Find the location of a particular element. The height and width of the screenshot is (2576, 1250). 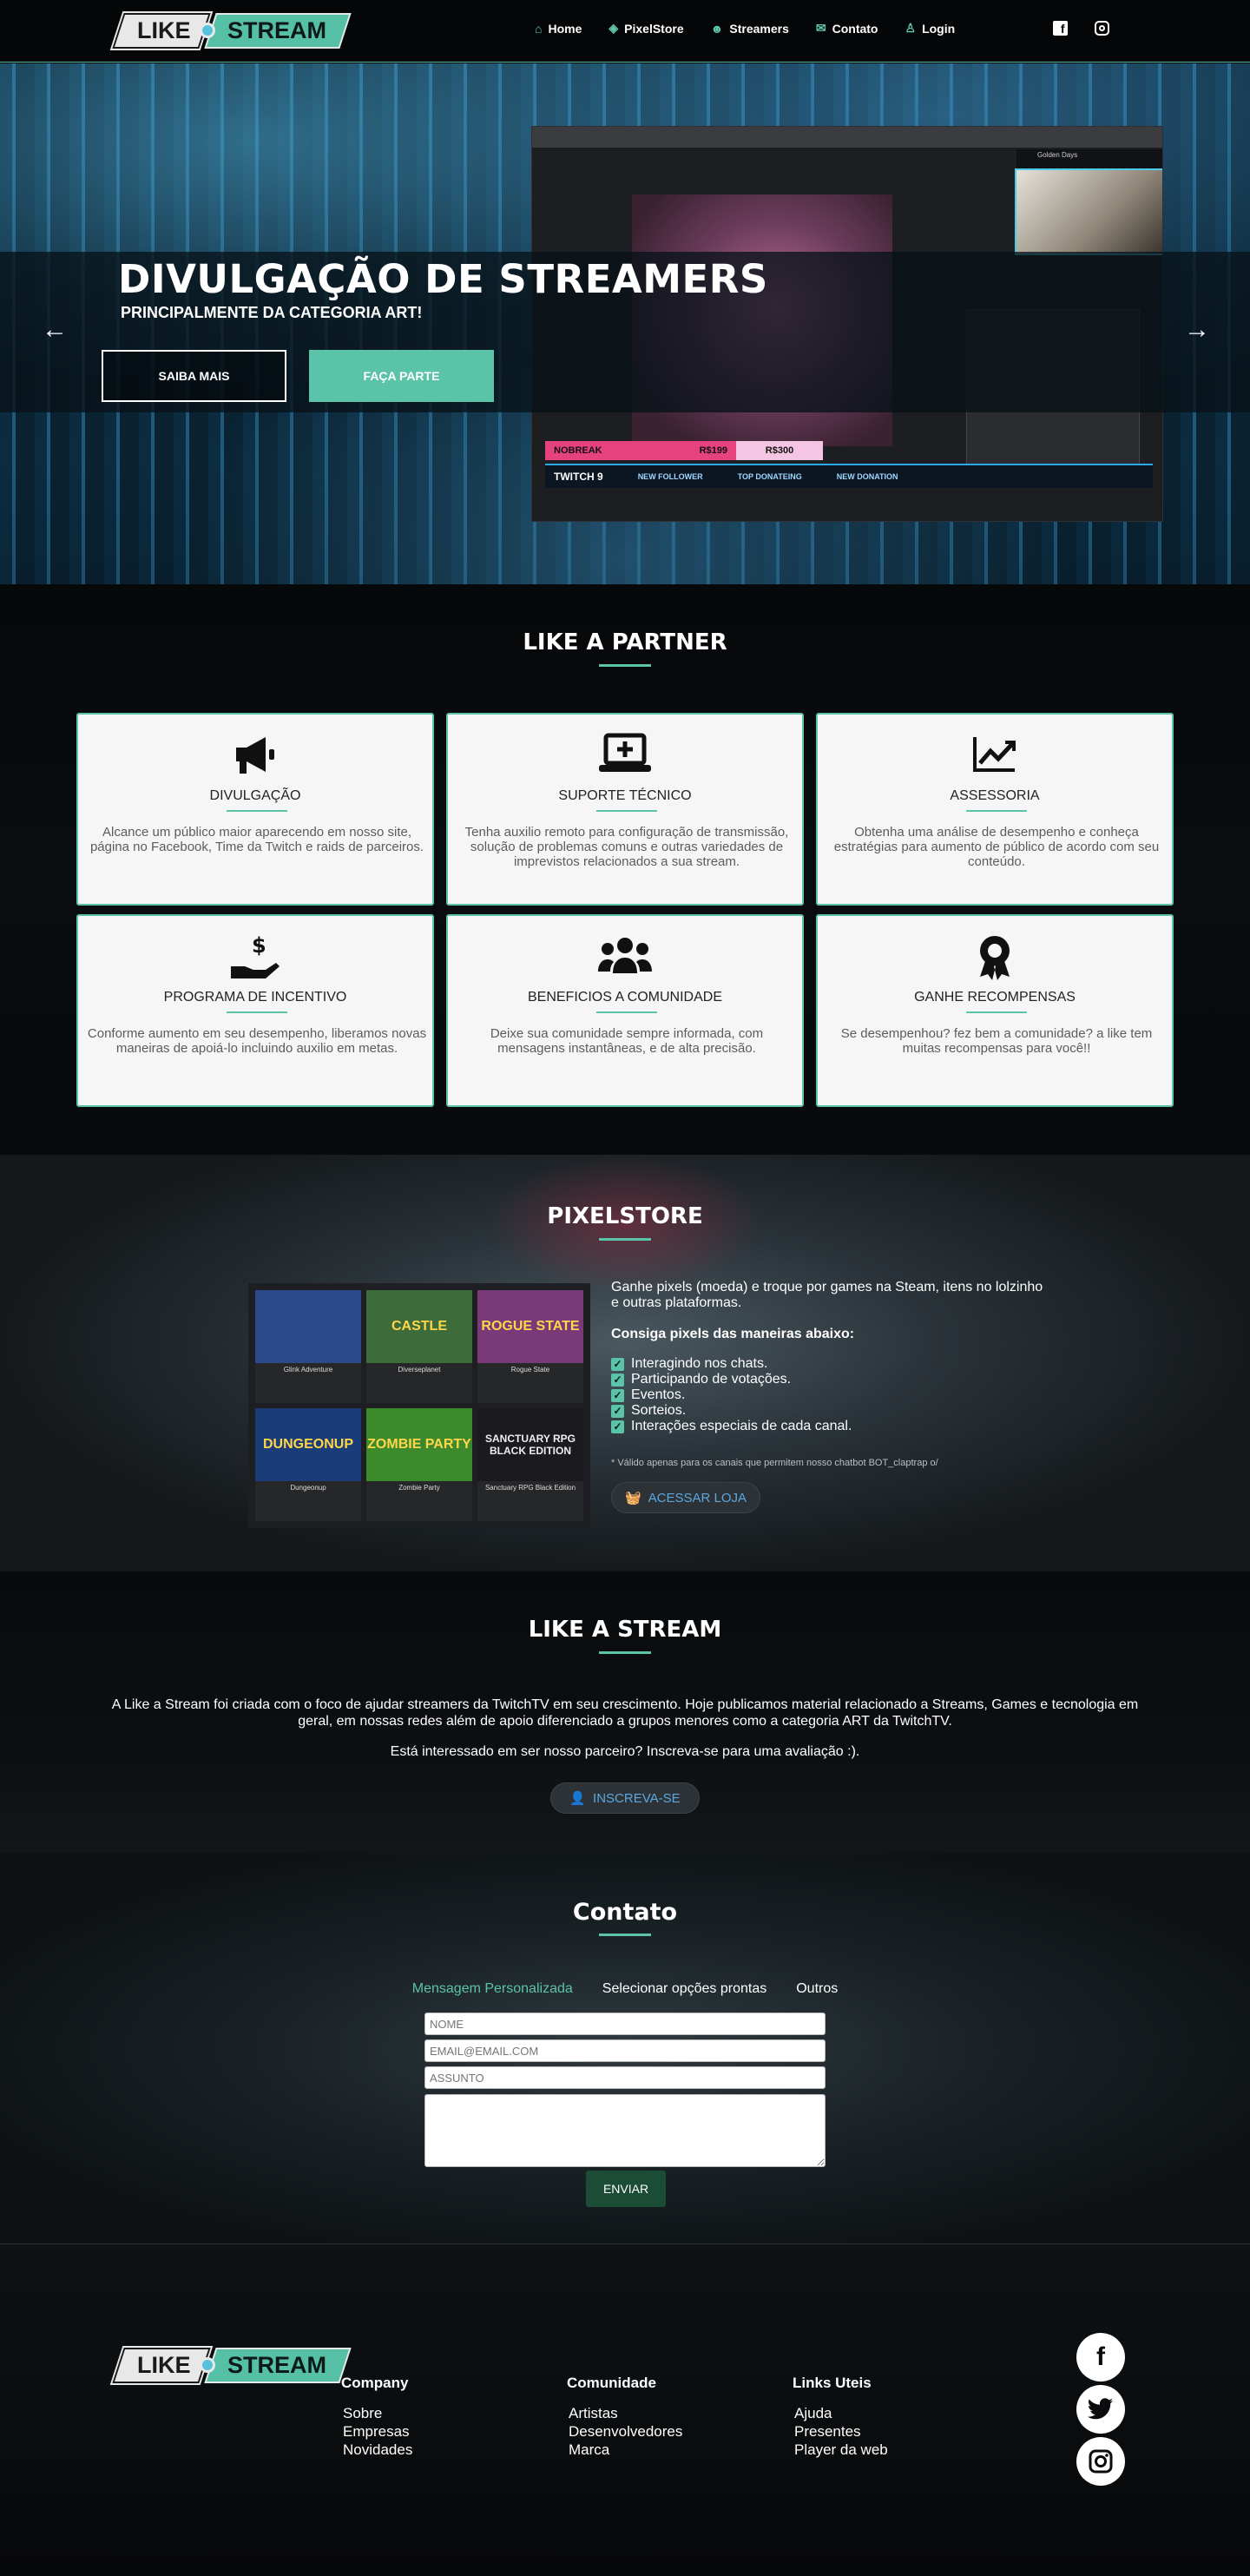

saiba-mais-button: SAIBA MAIS is located at coordinates (194, 376).